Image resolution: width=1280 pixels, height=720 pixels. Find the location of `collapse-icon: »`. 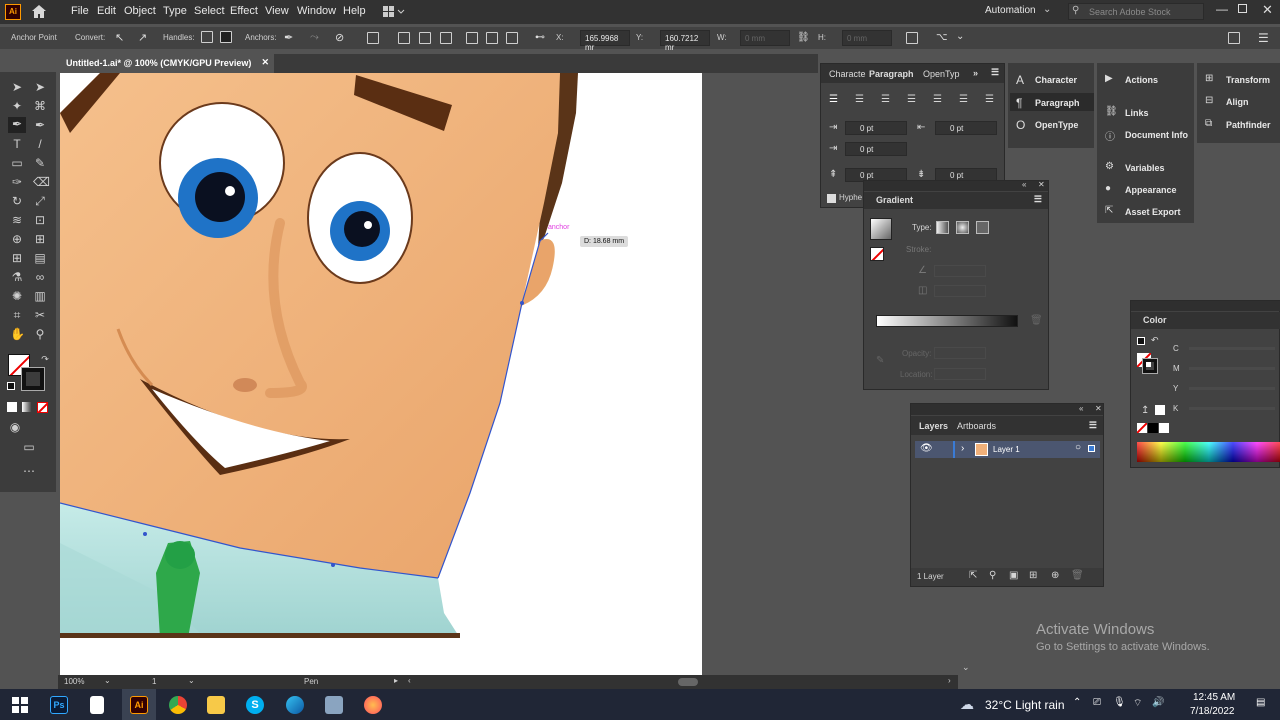

collapse-icon: » is located at coordinates (975, 73).